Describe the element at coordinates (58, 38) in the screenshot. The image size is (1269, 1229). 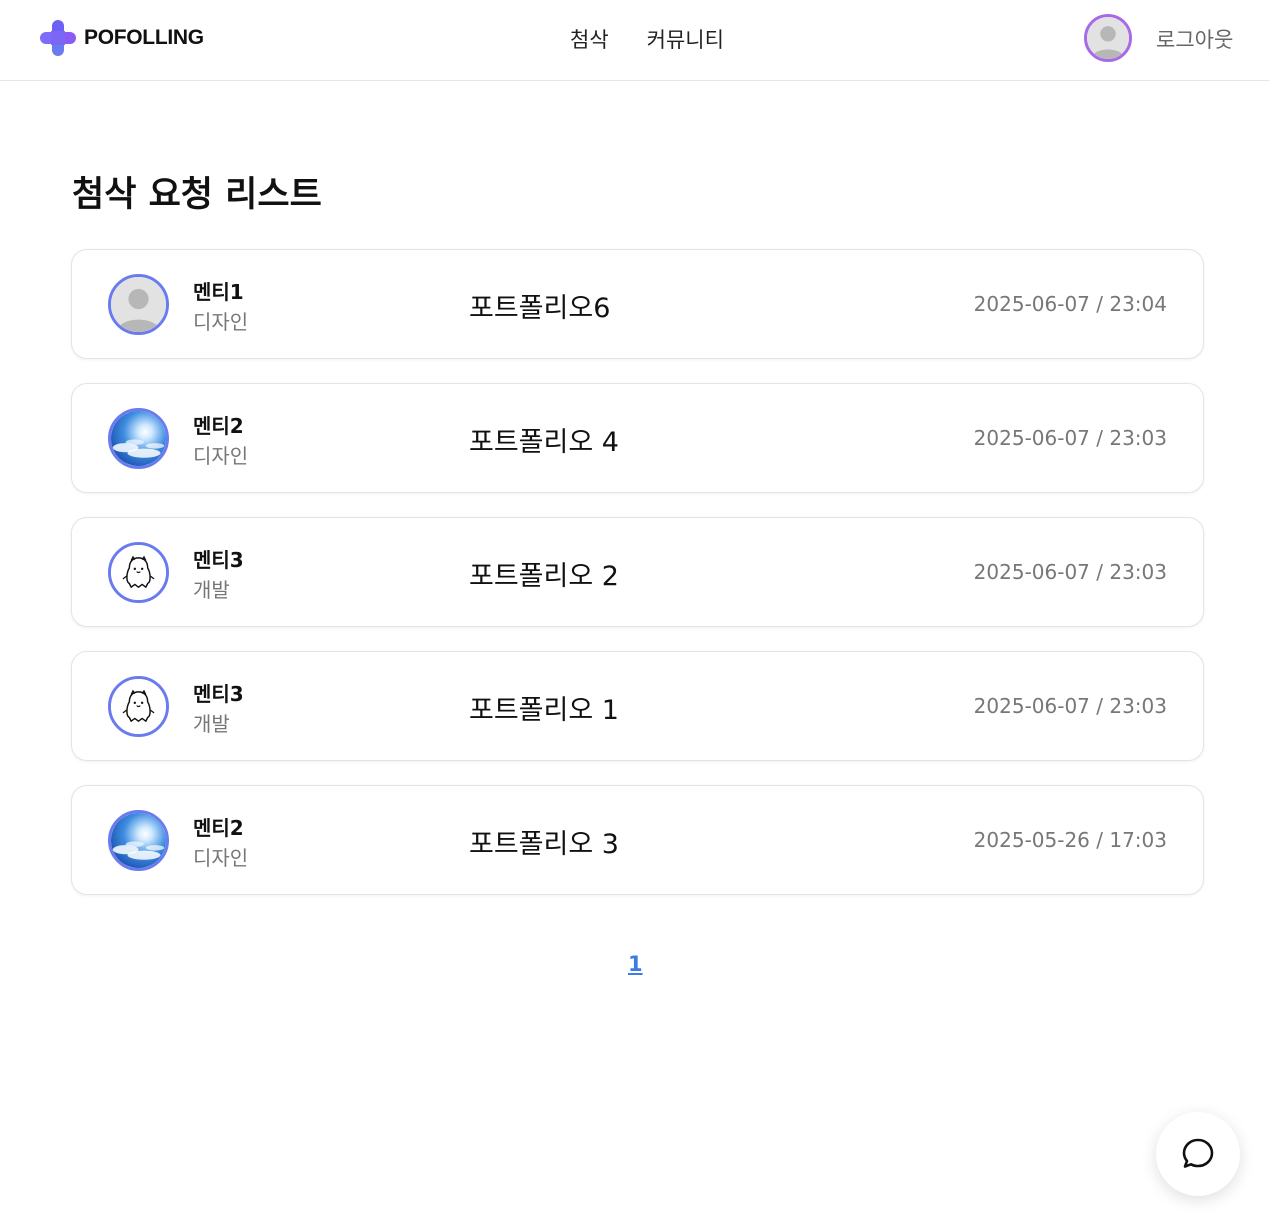
I see `clover-logo-icon` at that location.